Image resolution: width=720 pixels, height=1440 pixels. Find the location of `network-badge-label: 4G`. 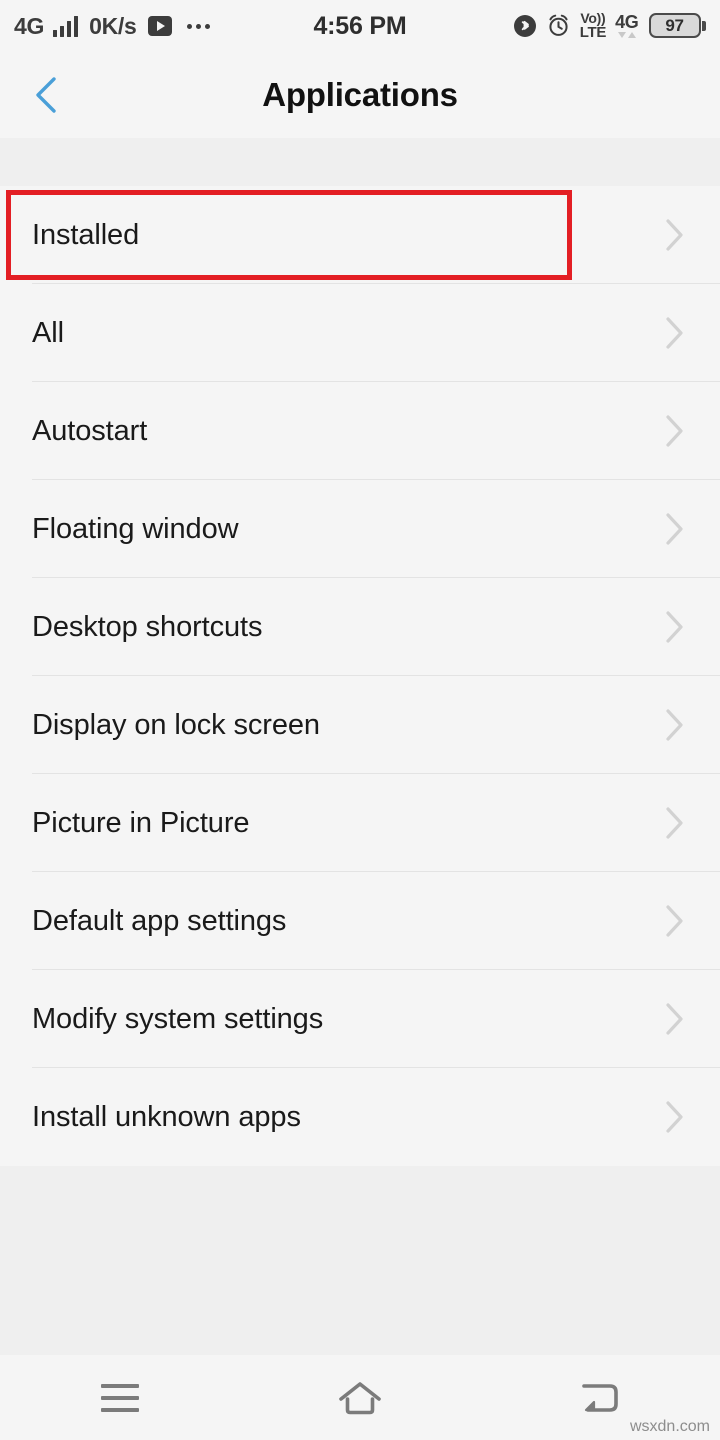

network-badge-label: 4G is located at coordinates (627, 21).